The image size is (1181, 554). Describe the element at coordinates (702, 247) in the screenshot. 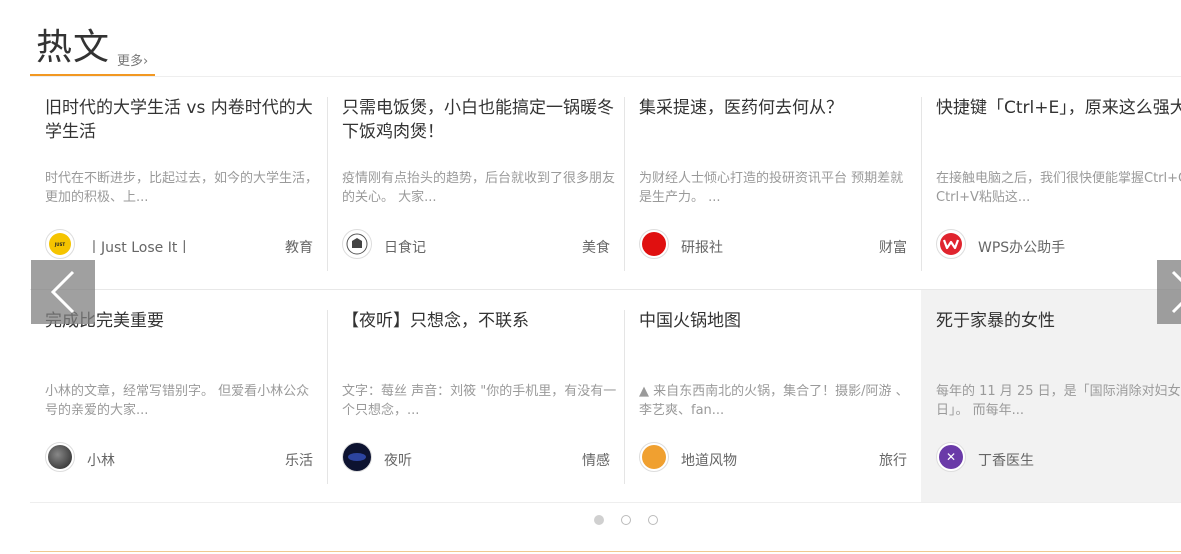

I see `article-author: 研报社` at that location.